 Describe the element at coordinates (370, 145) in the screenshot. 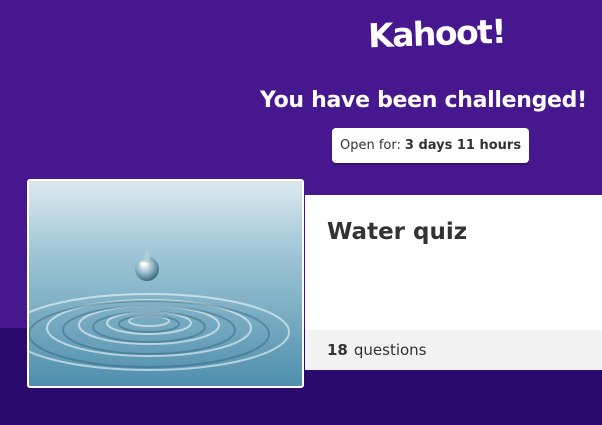

I see `open-for-label: Open for:` at that location.